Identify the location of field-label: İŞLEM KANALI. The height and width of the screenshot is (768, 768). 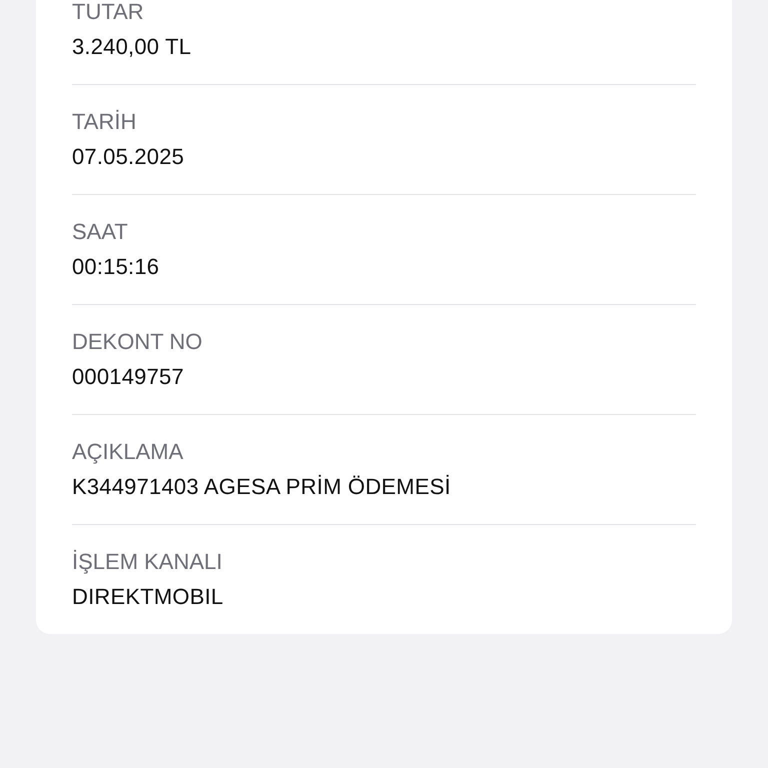
(147, 562).